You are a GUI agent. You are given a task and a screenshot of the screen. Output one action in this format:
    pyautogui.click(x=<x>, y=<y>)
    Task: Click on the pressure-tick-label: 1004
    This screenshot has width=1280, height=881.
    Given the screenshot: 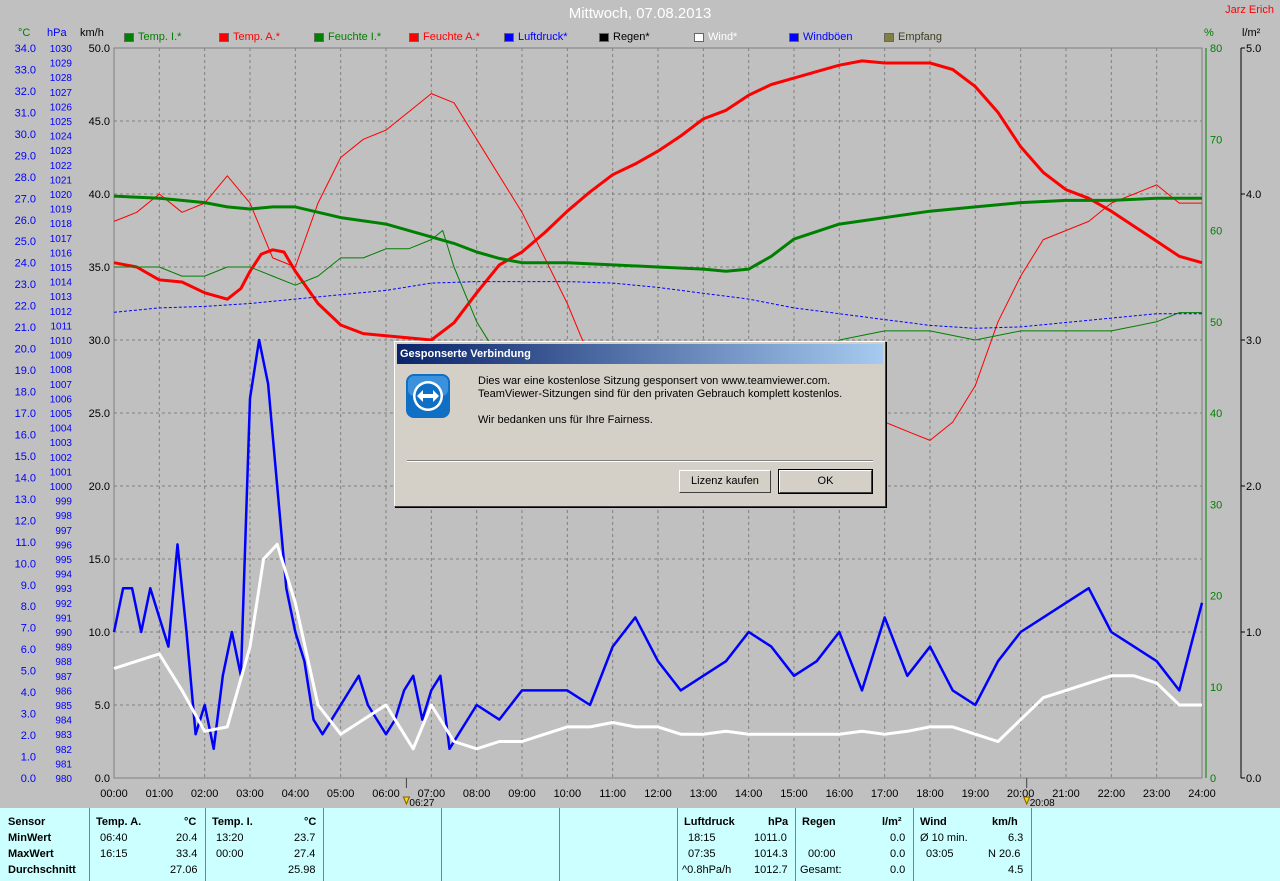 What is the action you would take?
    pyautogui.click(x=61, y=429)
    